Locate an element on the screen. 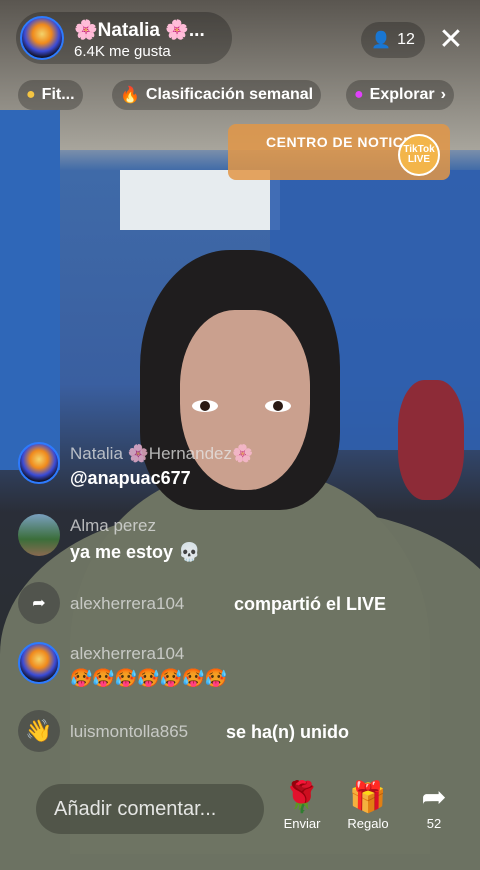 This screenshot has width=480, height=870. host-info: 🌸Natalia 🌸... 6.4K me gusta is located at coordinates (124, 38).